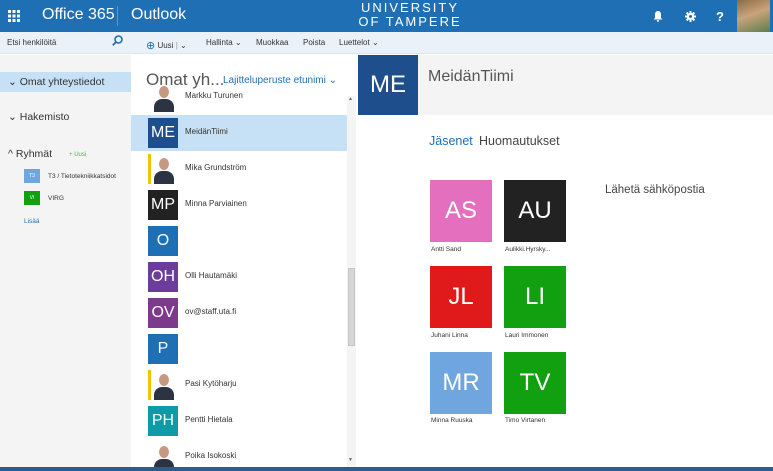  I want to click on new-group-label: Uusi, so click(80, 155).